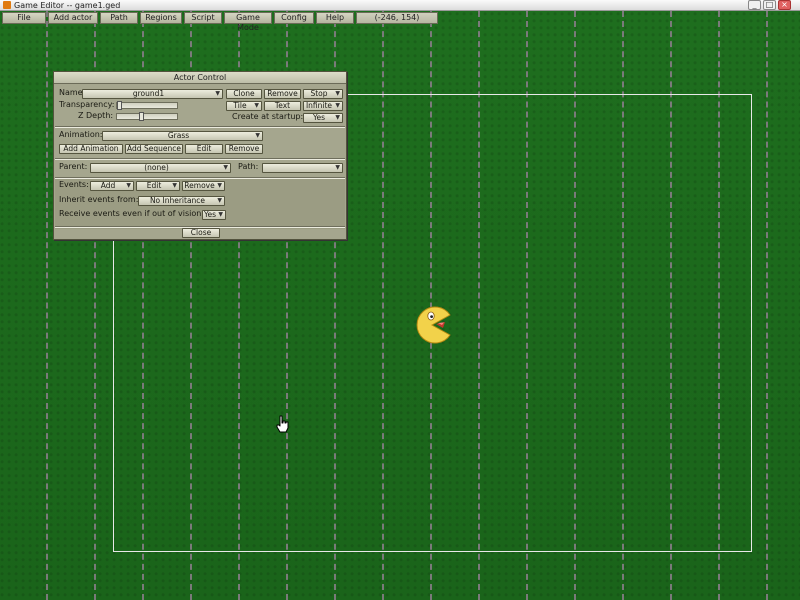 The height and width of the screenshot is (600, 800). I want to click on zdepth-label: Z Depth:, so click(96, 115).